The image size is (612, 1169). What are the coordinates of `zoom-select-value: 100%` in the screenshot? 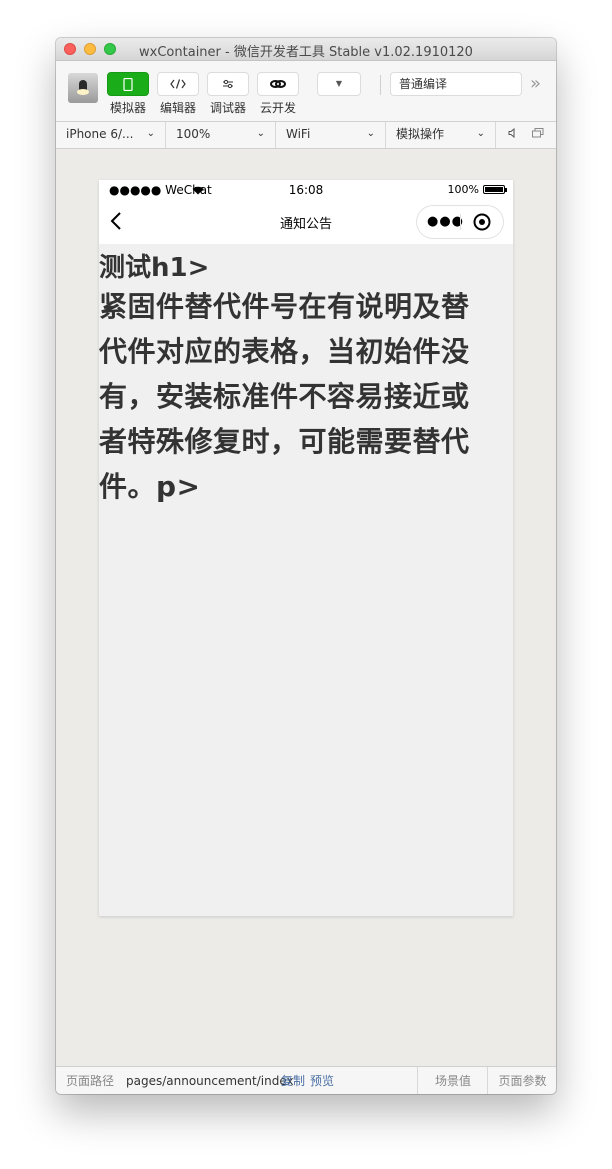 It's located at (193, 134).